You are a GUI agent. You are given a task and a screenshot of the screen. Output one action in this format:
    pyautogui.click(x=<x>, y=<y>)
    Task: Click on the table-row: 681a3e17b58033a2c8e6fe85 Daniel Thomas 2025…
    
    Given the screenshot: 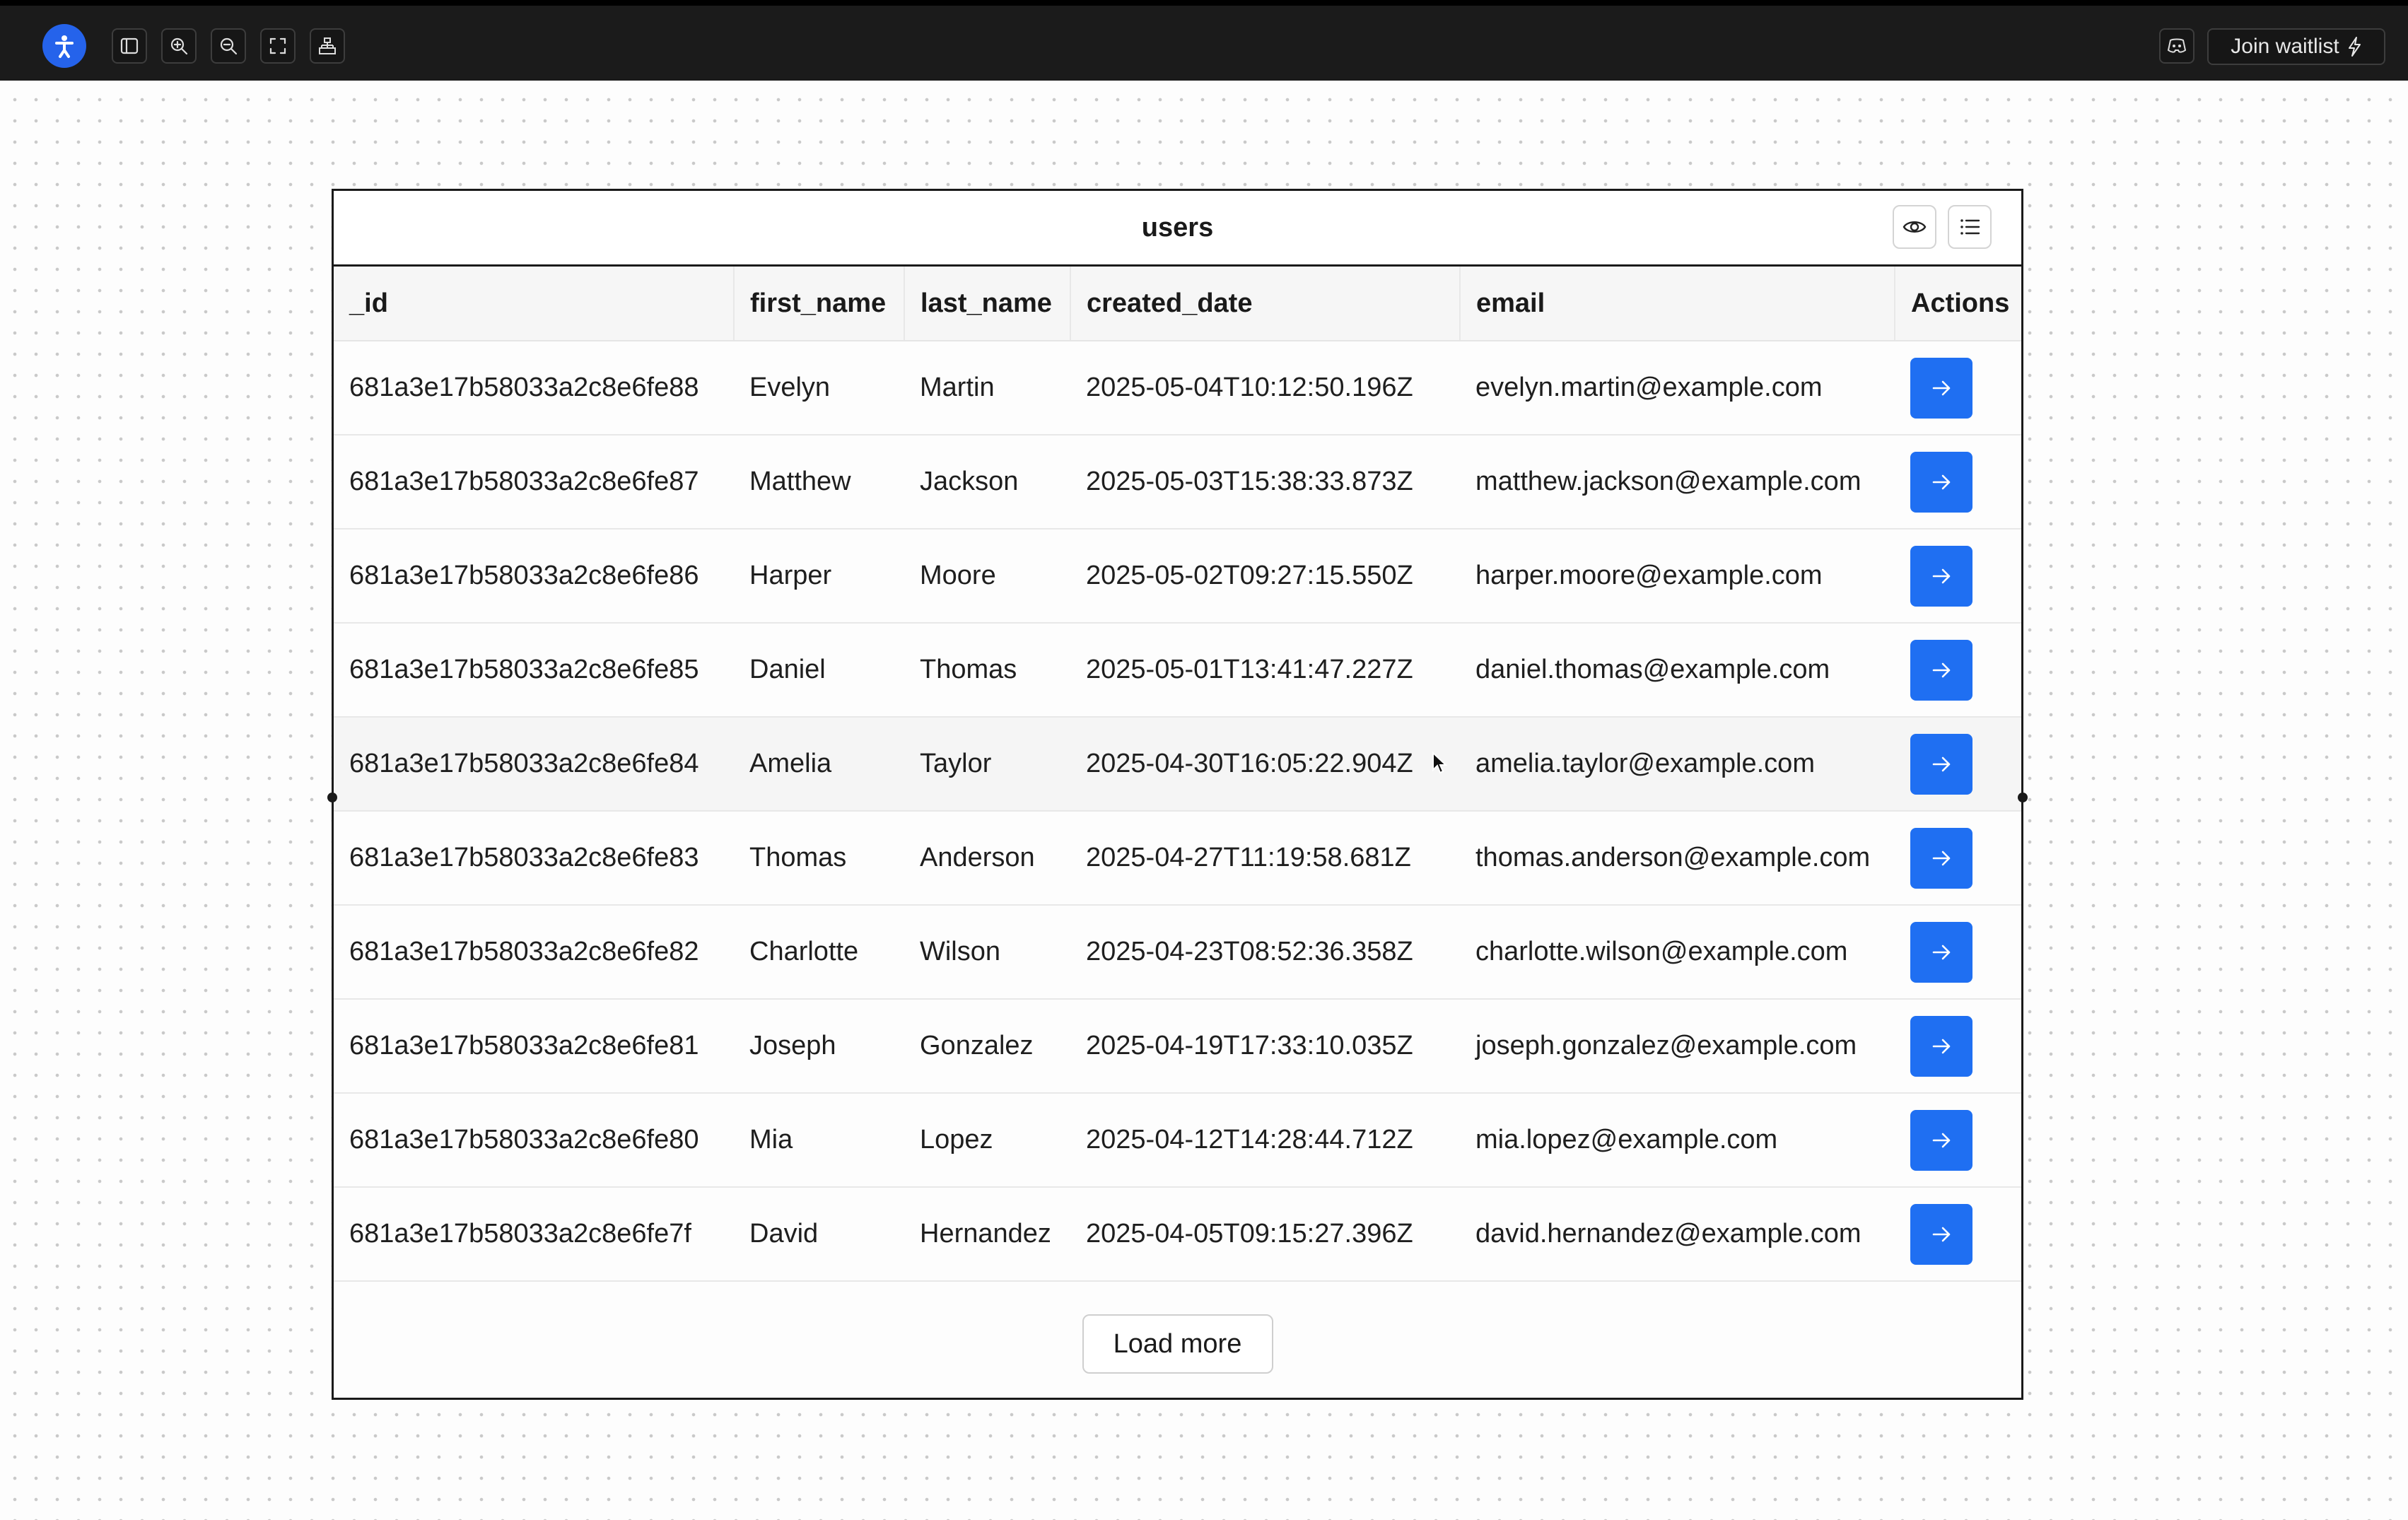 What is the action you would take?
    pyautogui.click(x=1177, y=670)
    